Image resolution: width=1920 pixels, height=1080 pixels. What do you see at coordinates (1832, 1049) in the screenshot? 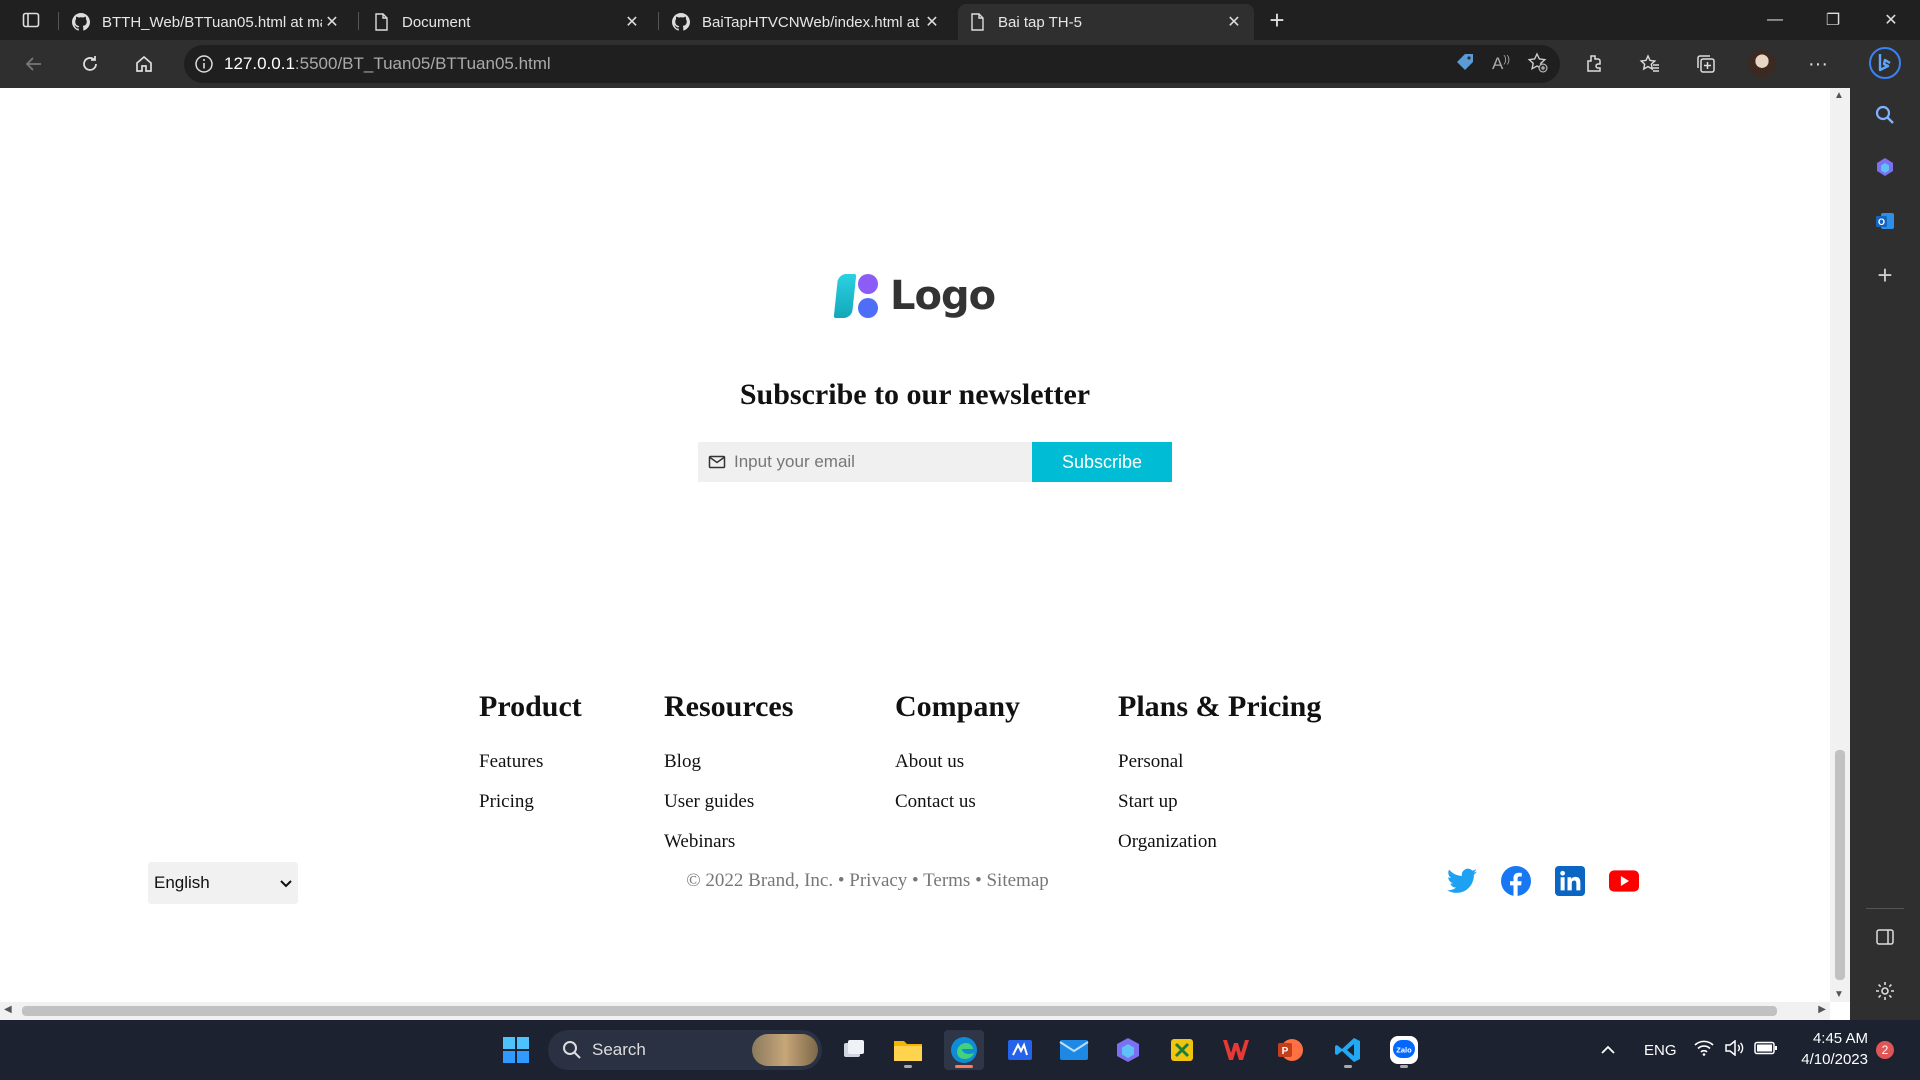
I see `taskbar-clock: 4:45 AM 4/10/2023` at bounding box center [1832, 1049].